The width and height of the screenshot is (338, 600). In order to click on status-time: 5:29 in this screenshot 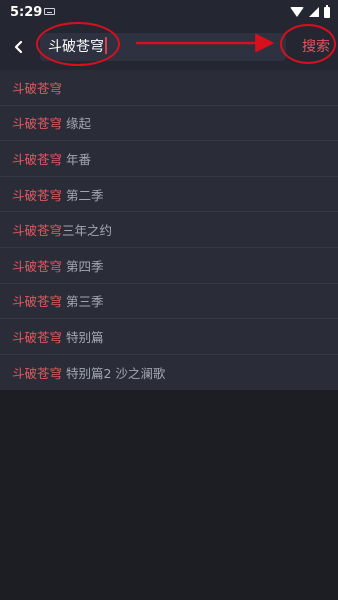, I will do `click(26, 12)`.